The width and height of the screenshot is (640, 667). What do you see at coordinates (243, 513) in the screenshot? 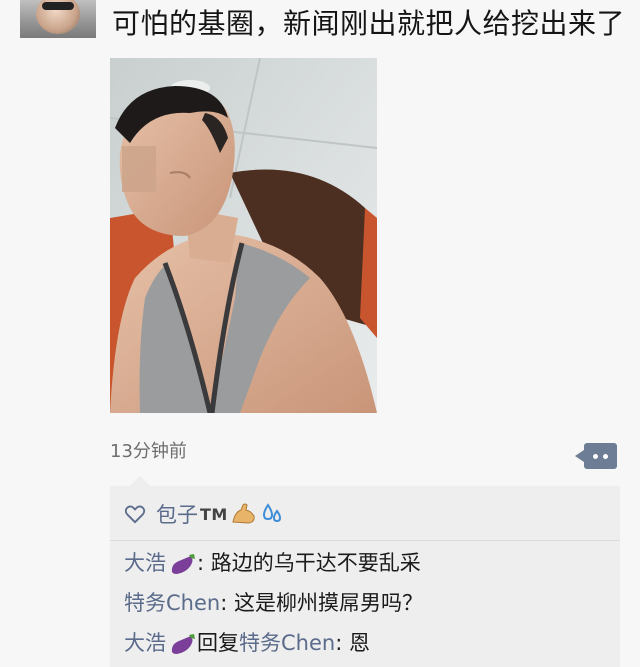
I see `flexed-biceps-icon` at bounding box center [243, 513].